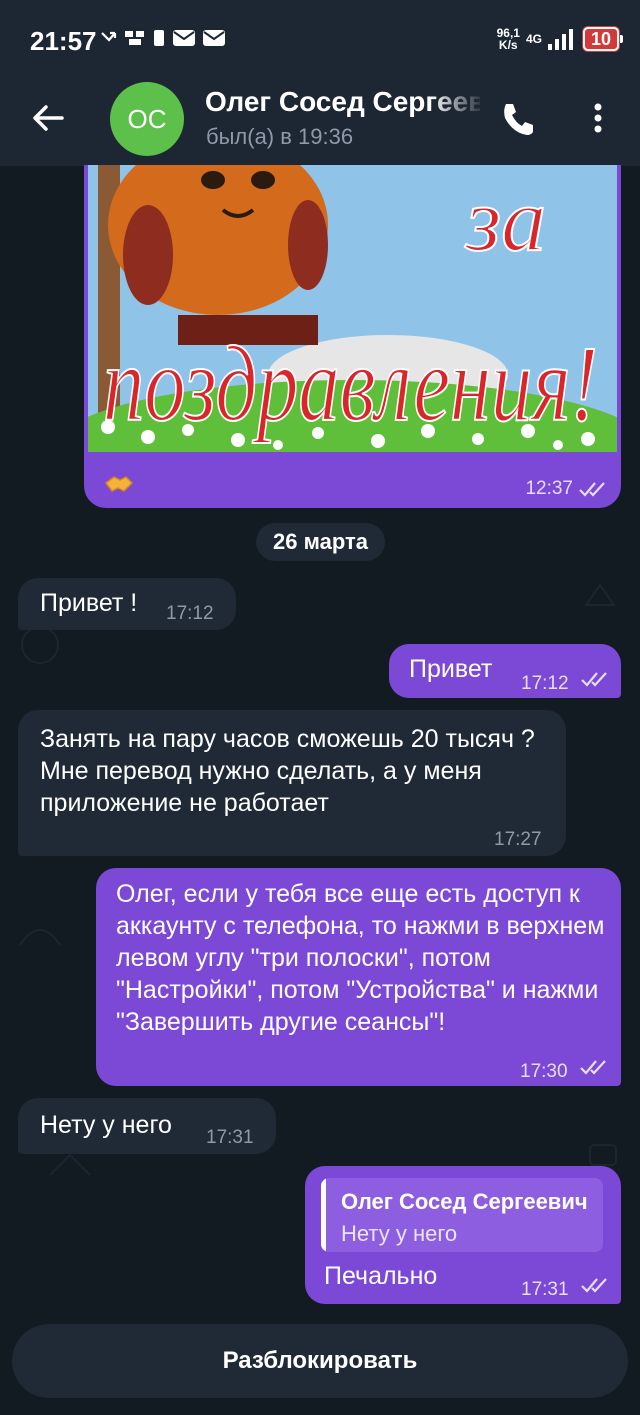  What do you see at coordinates (516, 118) in the screenshot?
I see `phone-icon` at bounding box center [516, 118].